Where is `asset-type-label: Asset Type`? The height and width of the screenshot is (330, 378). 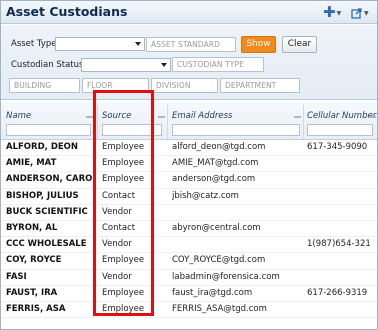 asset-type-label: Asset Type is located at coordinates (34, 44).